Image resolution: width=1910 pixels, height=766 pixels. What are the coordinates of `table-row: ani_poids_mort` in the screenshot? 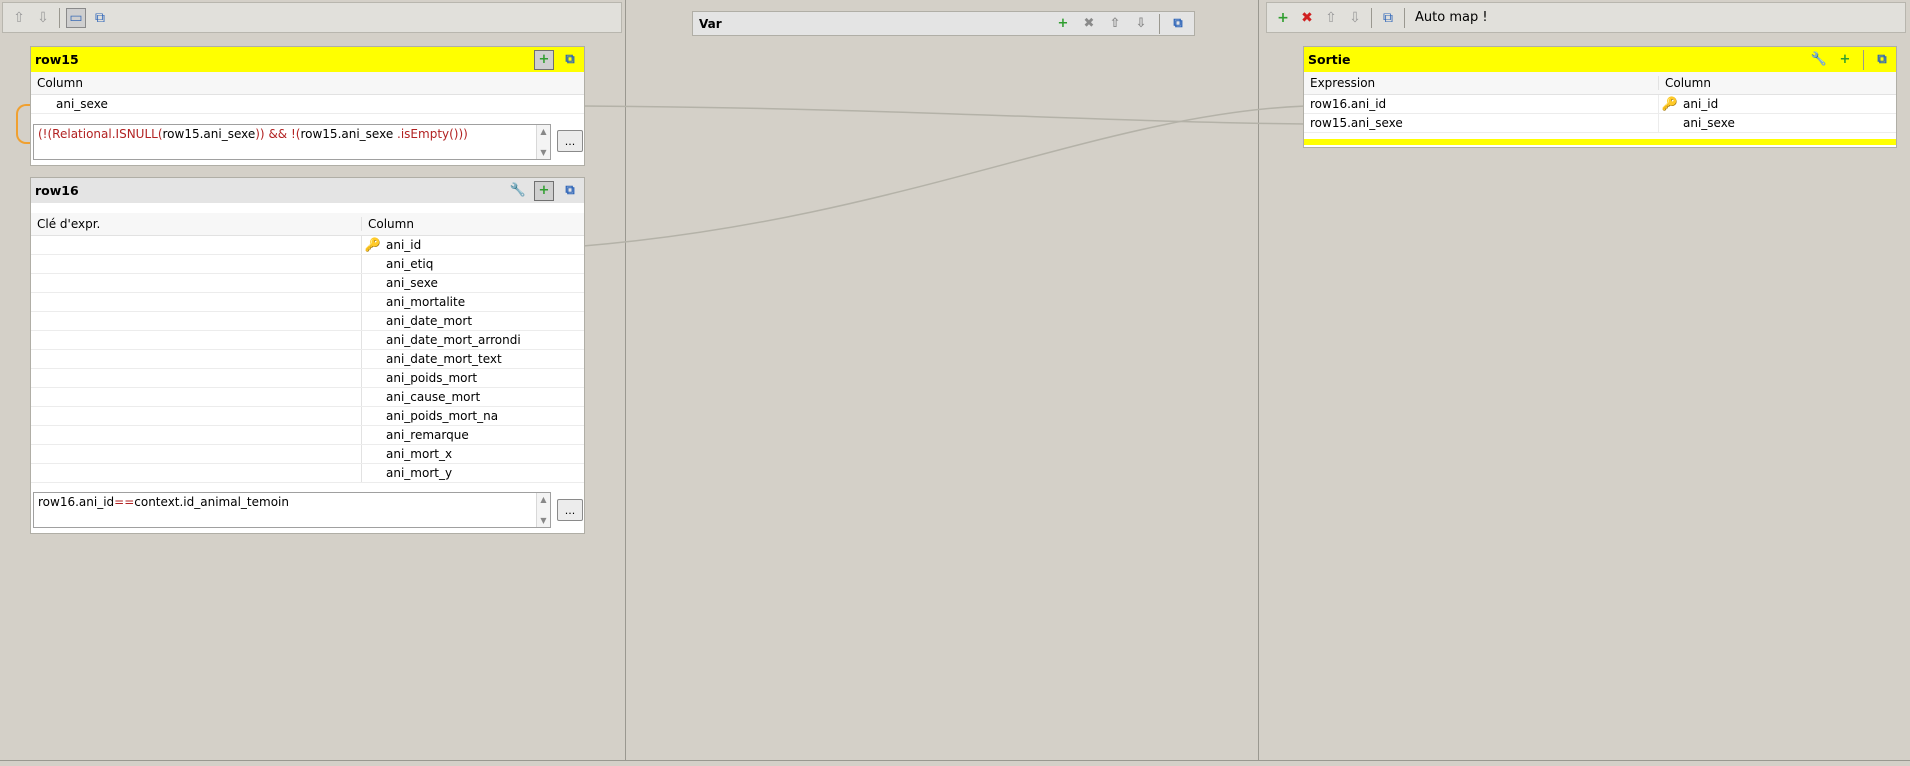 It's located at (307, 378).